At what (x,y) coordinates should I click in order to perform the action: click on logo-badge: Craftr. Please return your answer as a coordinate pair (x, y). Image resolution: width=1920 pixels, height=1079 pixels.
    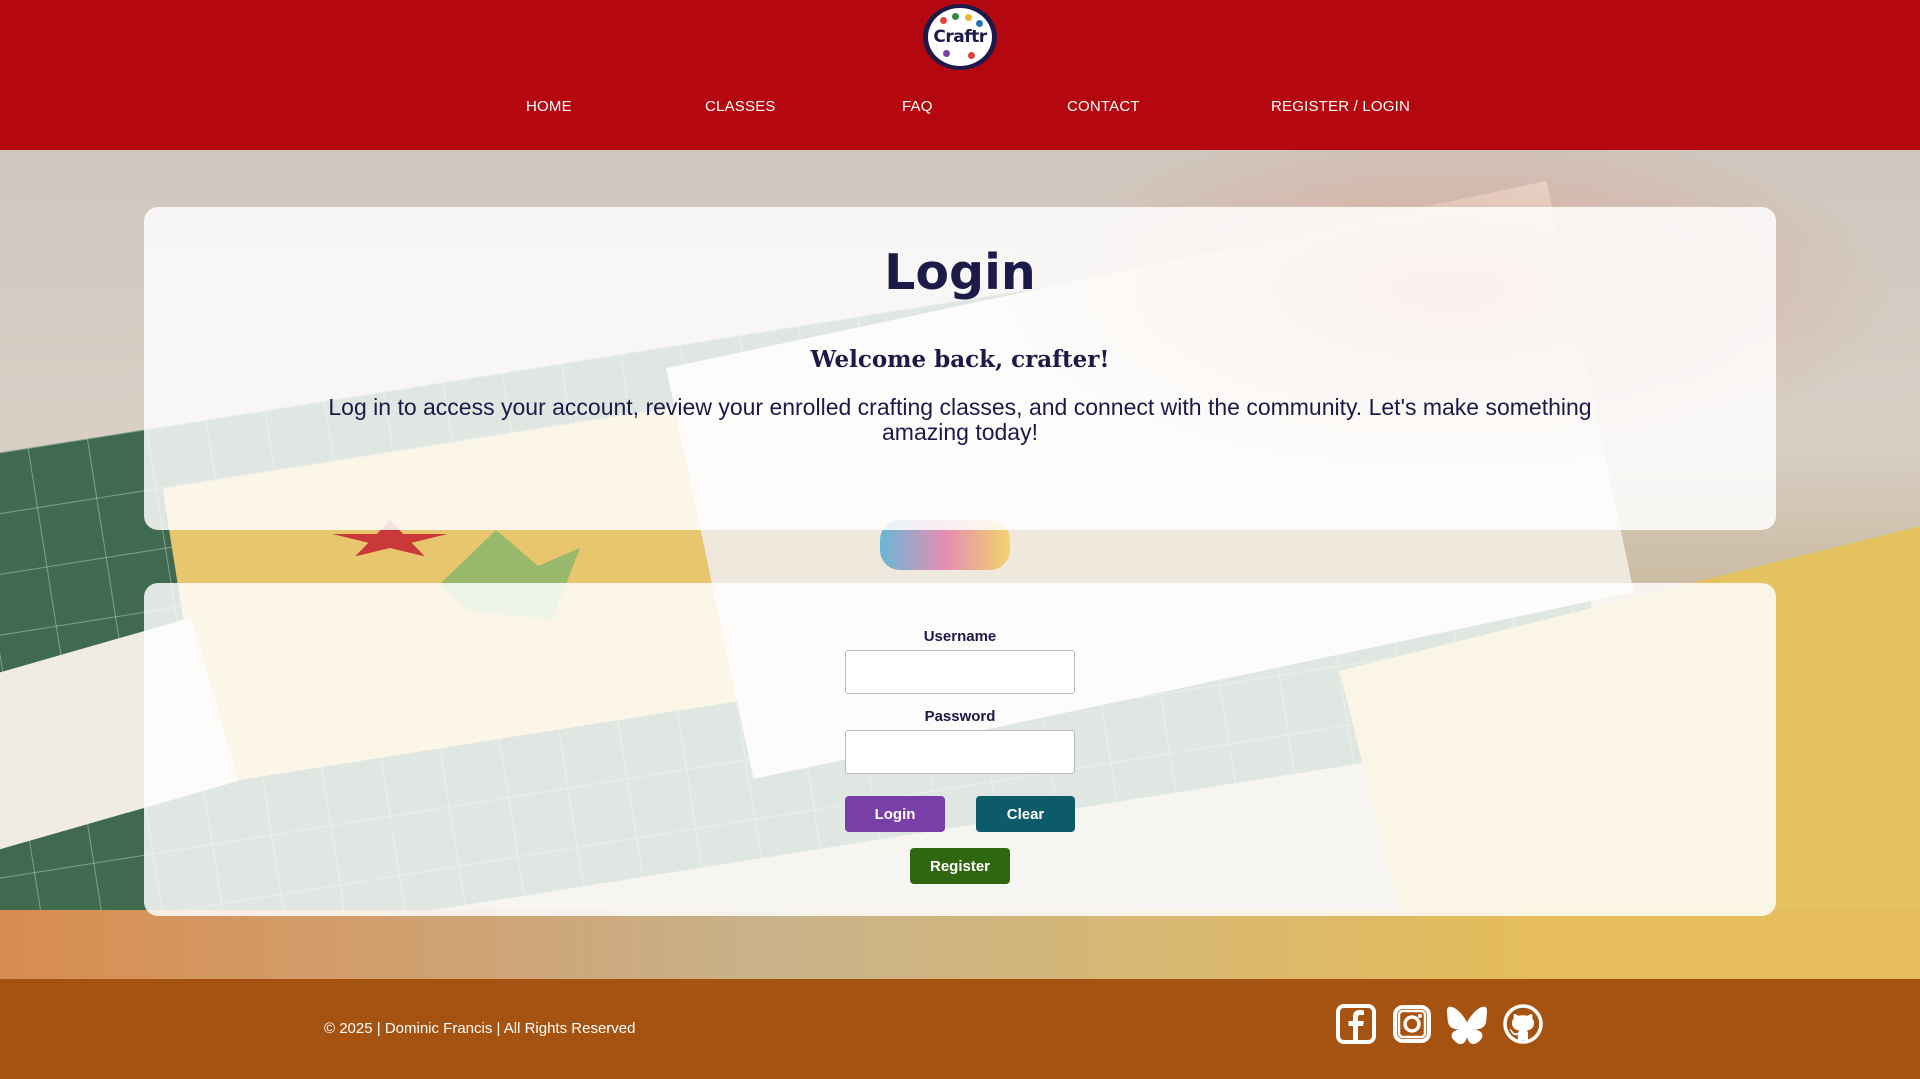
    Looking at the image, I should click on (960, 37).